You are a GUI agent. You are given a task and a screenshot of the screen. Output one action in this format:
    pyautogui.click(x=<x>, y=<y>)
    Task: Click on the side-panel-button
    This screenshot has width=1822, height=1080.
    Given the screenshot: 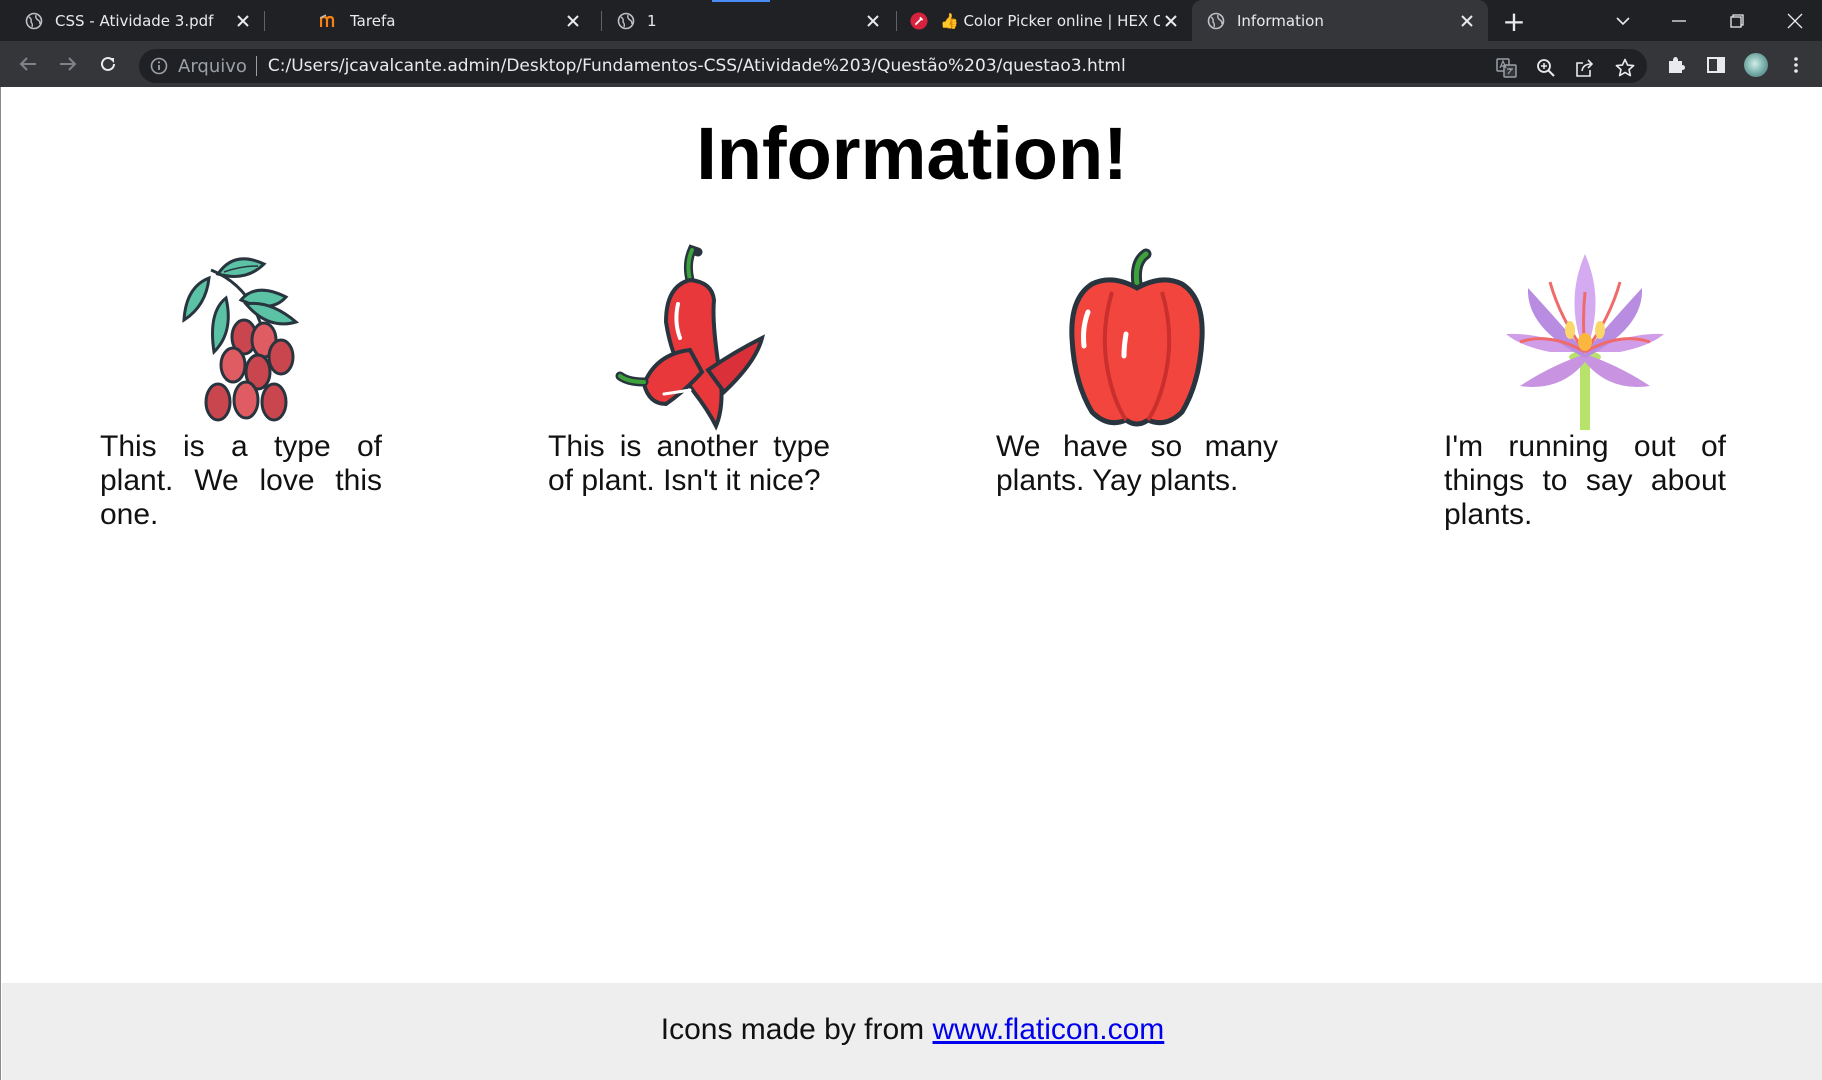 What is the action you would take?
    pyautogui.click(x=1716, y=65)
    